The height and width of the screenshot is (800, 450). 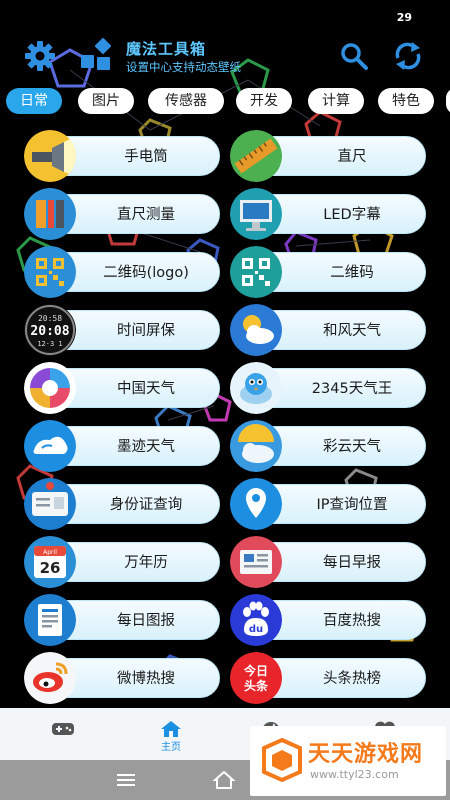 I want to click on widgets-icon, so click(x=96, y=55).